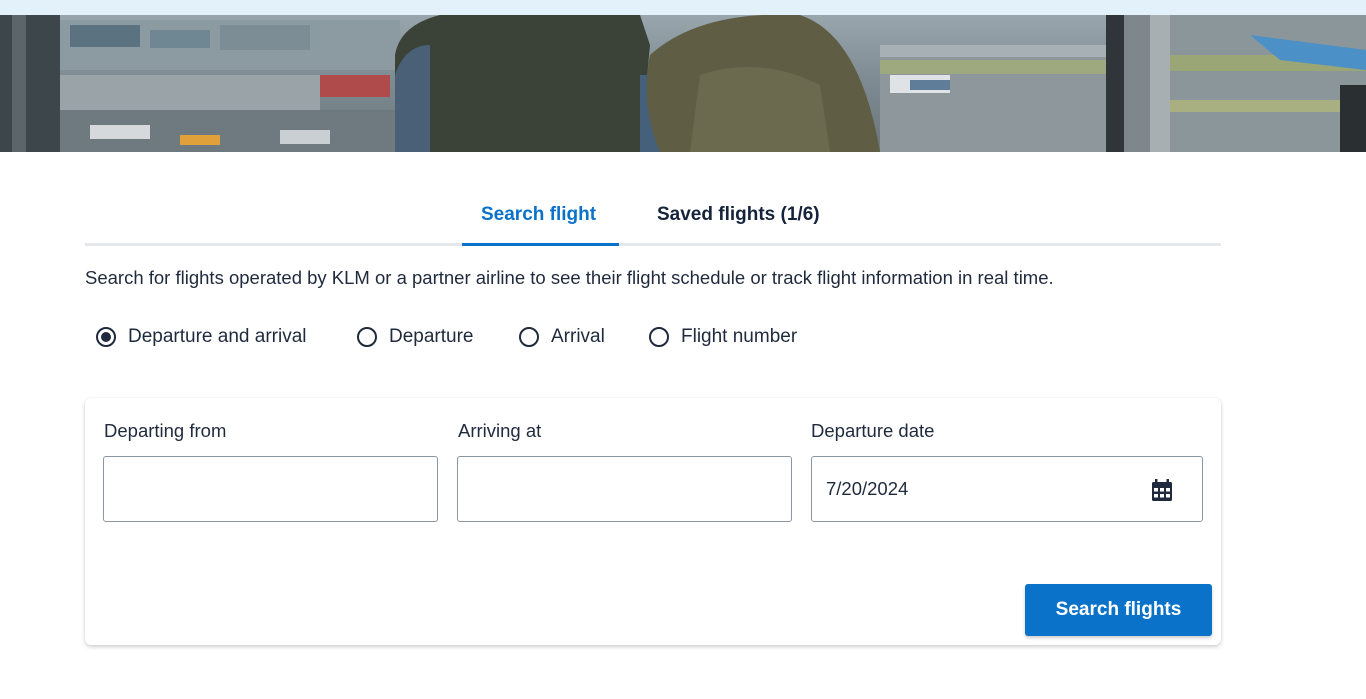 The width and height of the screenshot is (1366, 699). I want to click on departure-date-label: Departure date, so click(873, 430).